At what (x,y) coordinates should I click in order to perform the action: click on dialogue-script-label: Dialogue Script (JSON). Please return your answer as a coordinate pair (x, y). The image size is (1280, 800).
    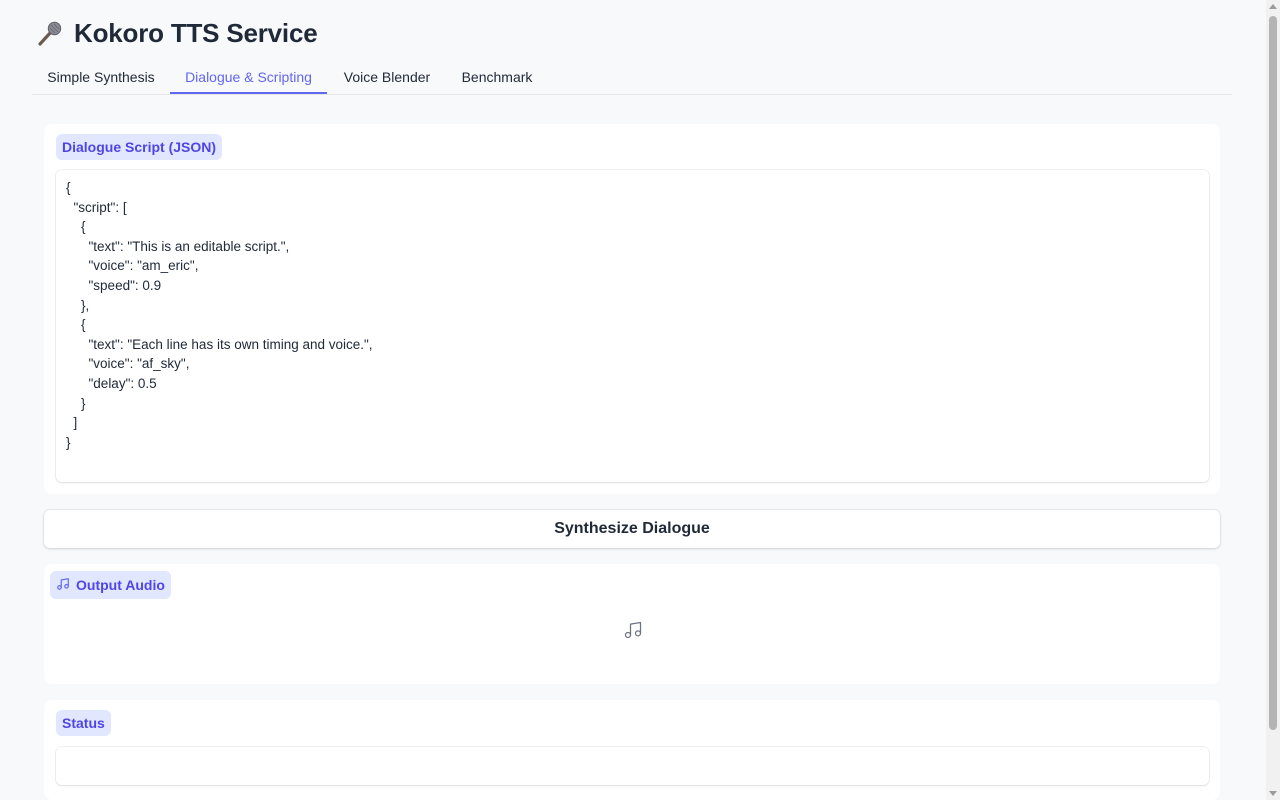
    Looking at the image, I should click on (139, 147).